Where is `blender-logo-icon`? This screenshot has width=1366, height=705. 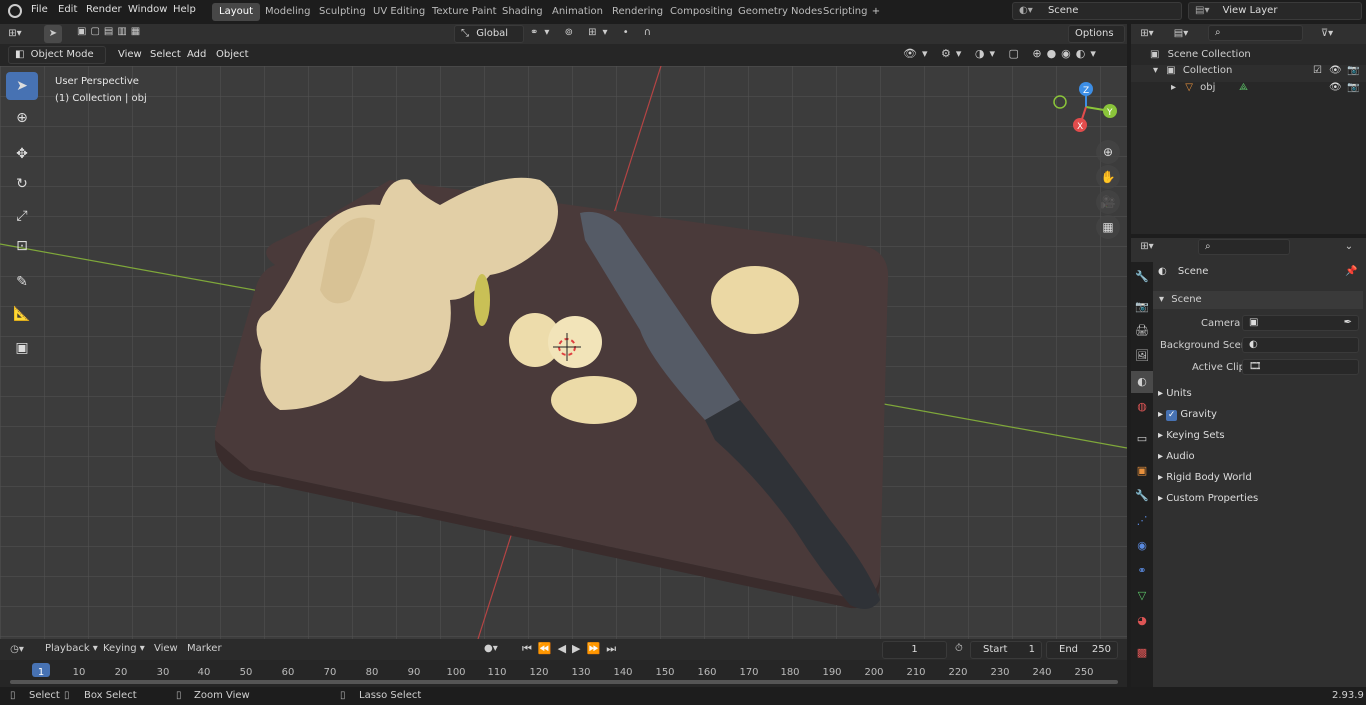 blender-logo-icon is located at coordinates (15, 11).